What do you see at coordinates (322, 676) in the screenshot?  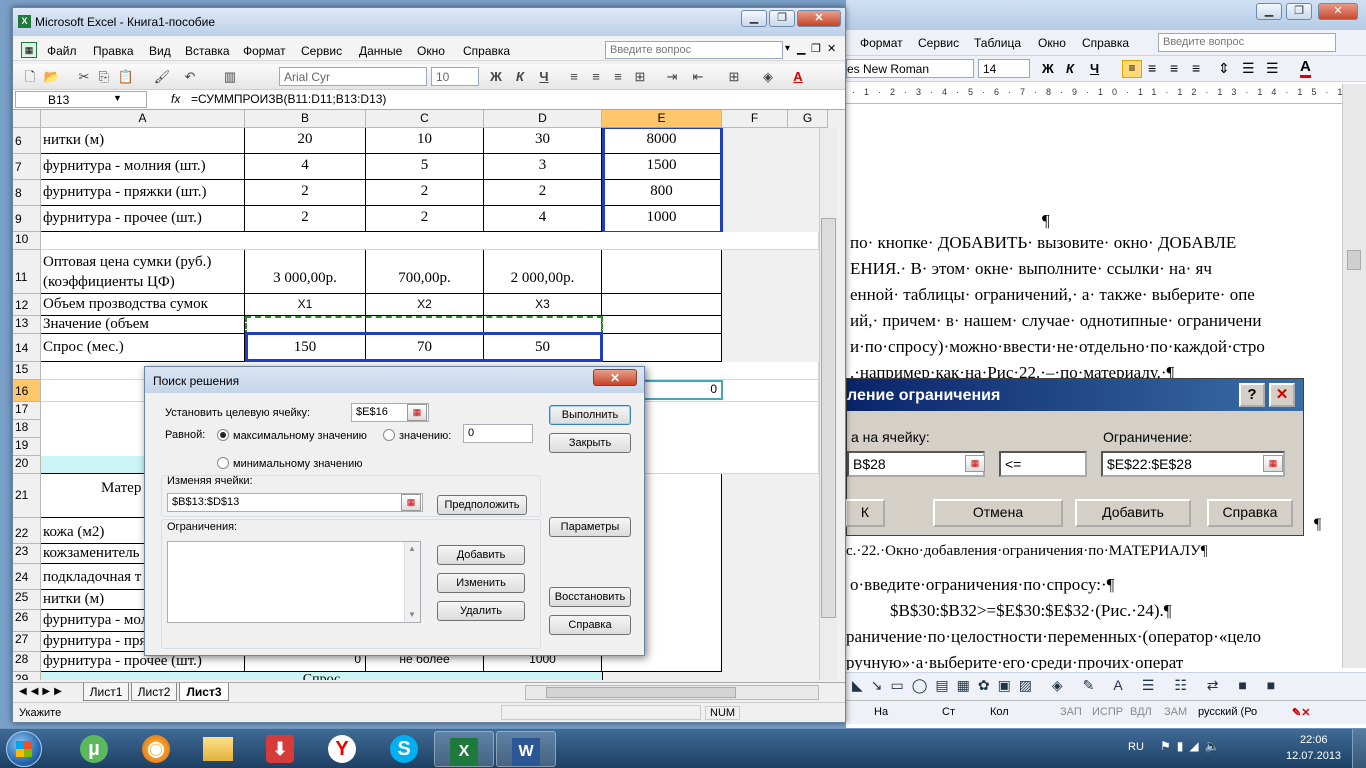 I see `cell-a29: Спрос` at bounding box center [322, 676].